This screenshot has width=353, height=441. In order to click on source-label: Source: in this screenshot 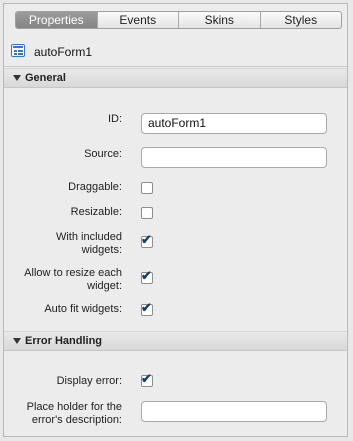, I will do `click(103, 154)`.